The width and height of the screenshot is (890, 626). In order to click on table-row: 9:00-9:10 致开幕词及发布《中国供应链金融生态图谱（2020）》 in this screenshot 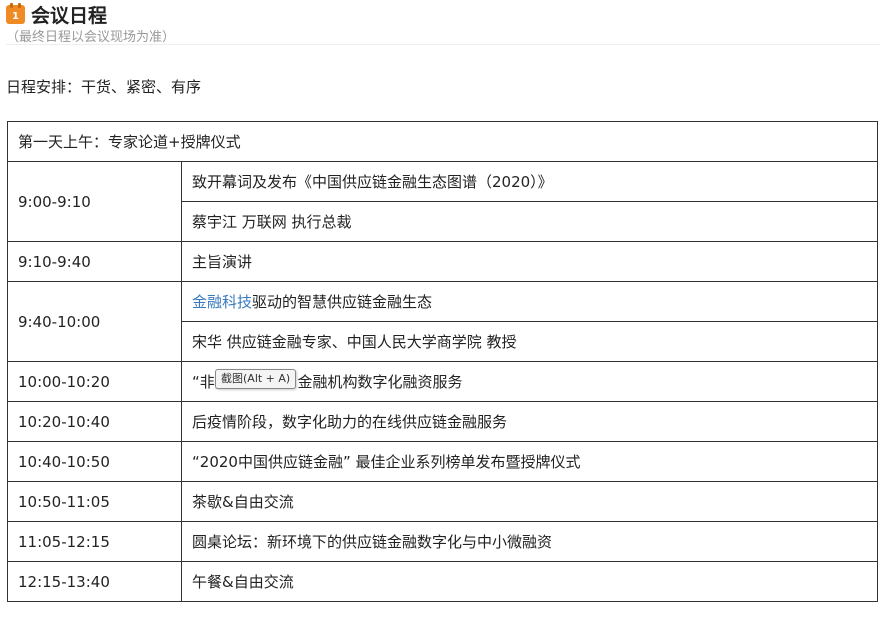, I will do `click(442, 201)`.